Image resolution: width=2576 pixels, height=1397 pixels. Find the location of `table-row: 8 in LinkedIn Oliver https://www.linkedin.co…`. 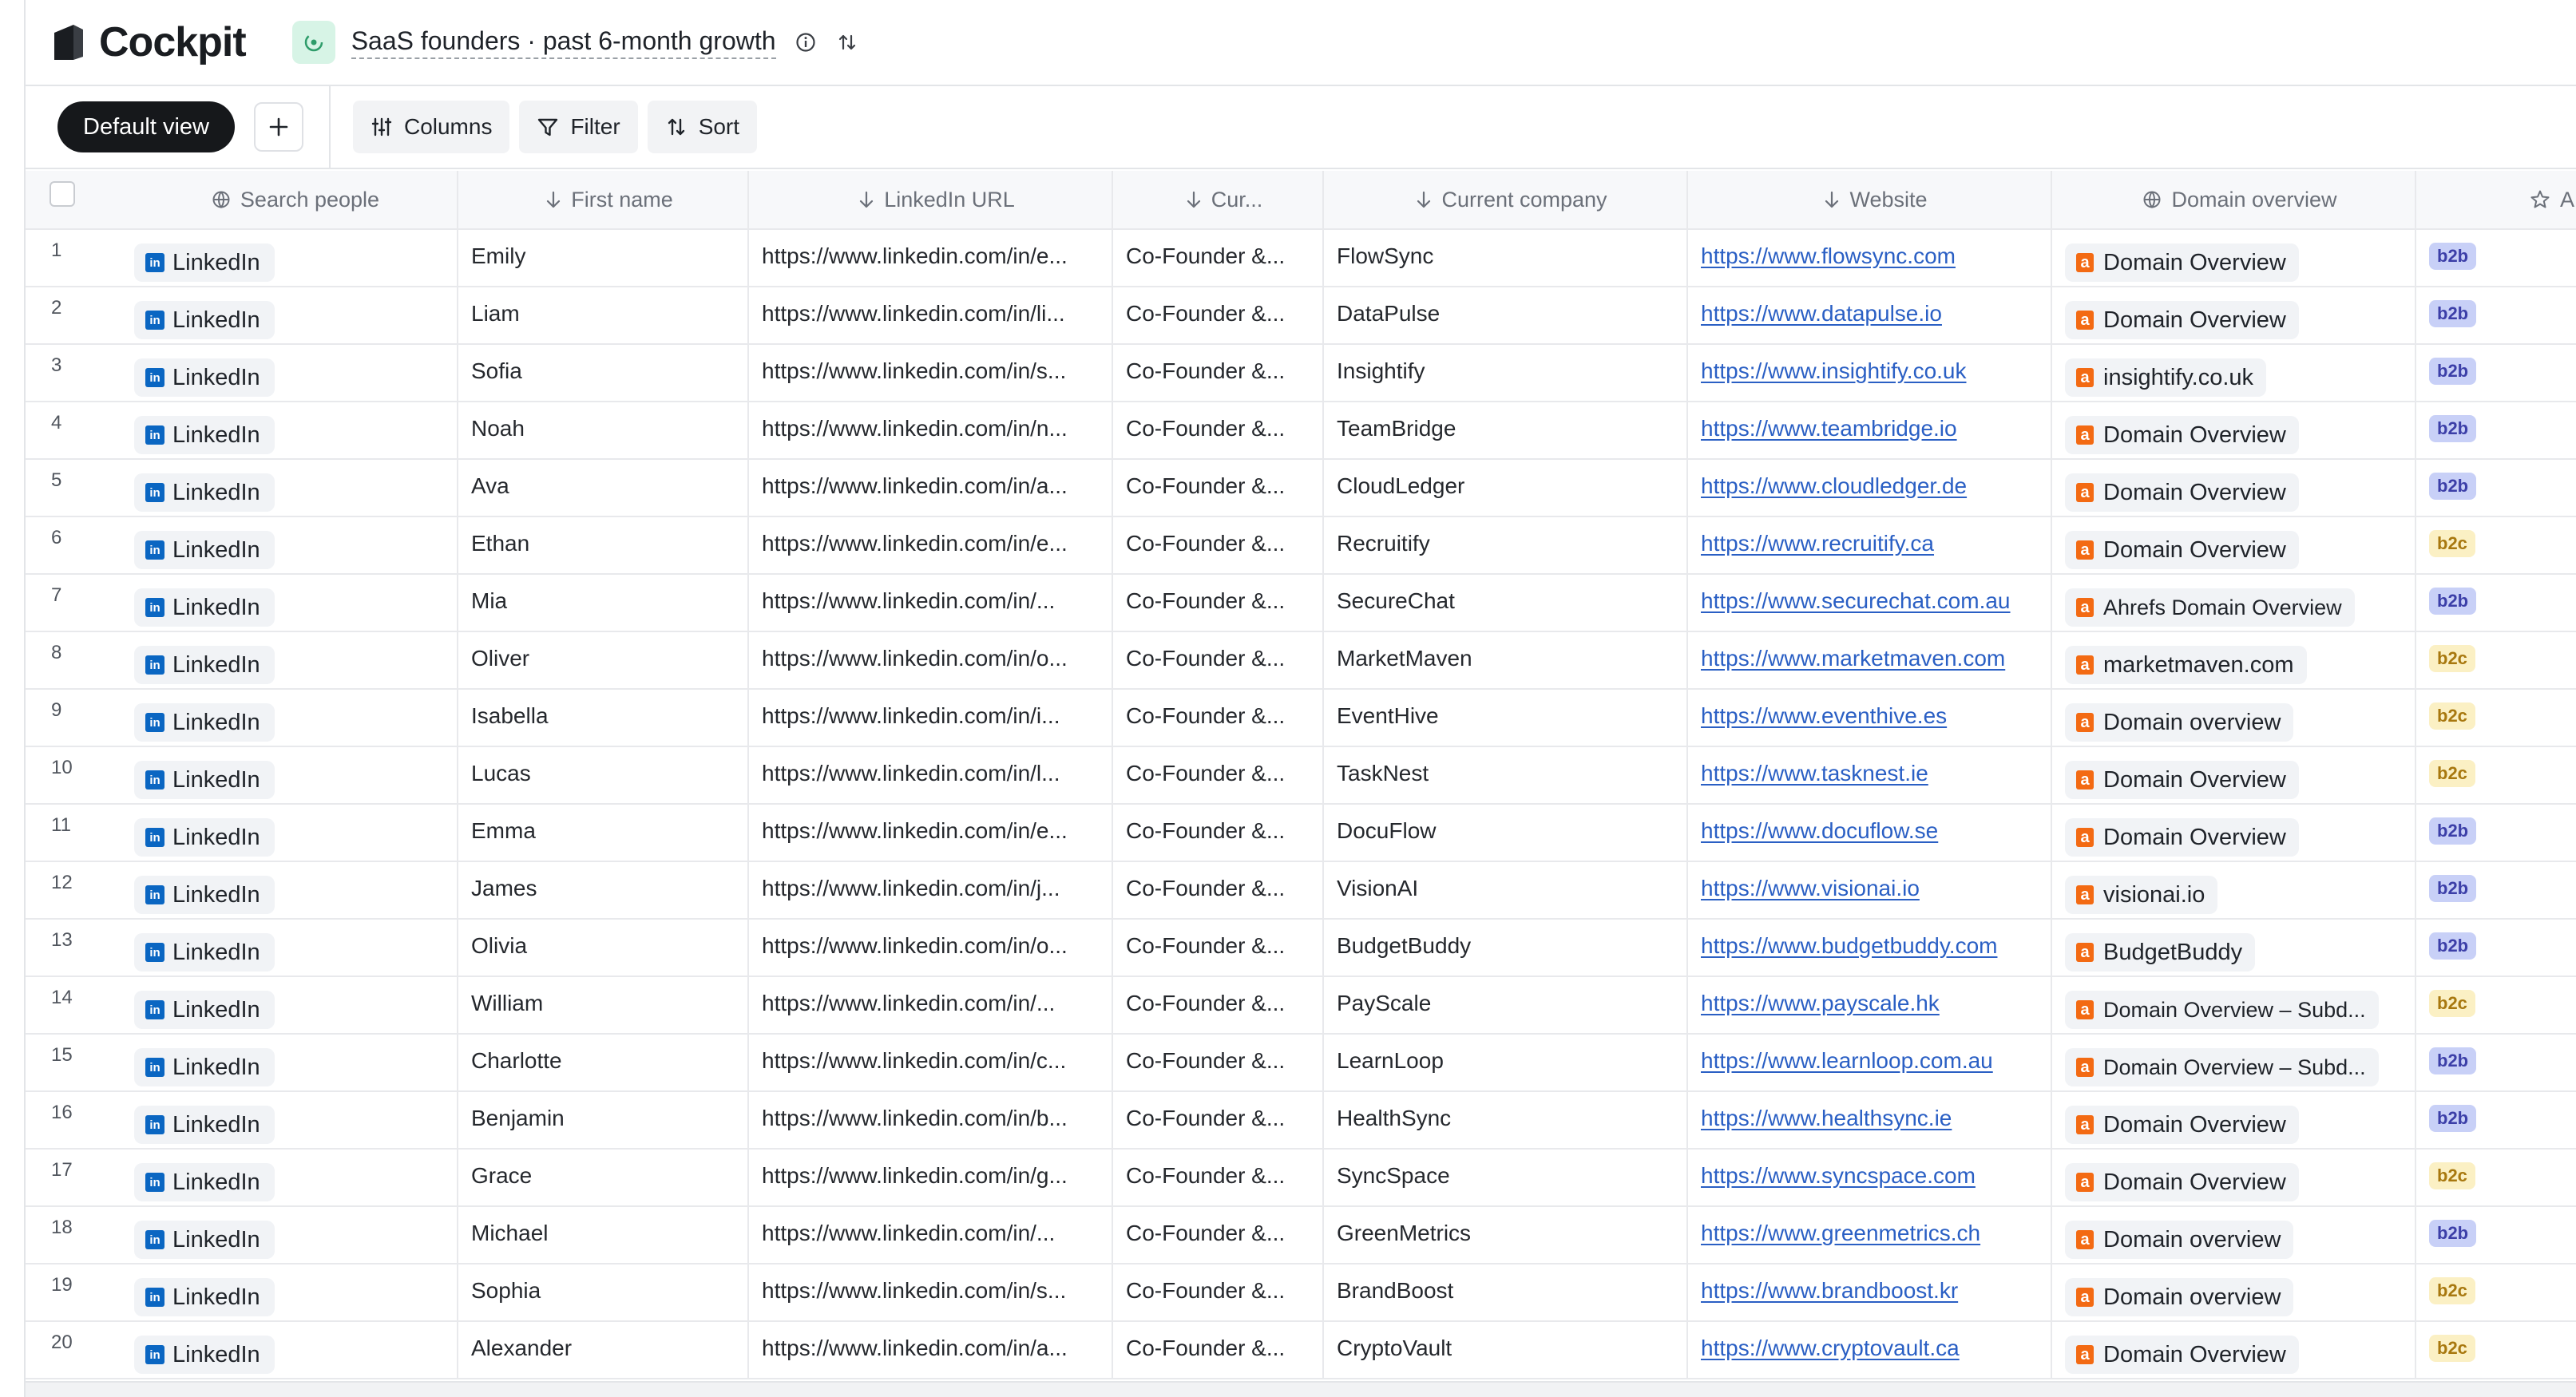

table-row: 8 in LinkedIn Oliver https://www.linkedin.co… is located at coordinates (1301, 661).